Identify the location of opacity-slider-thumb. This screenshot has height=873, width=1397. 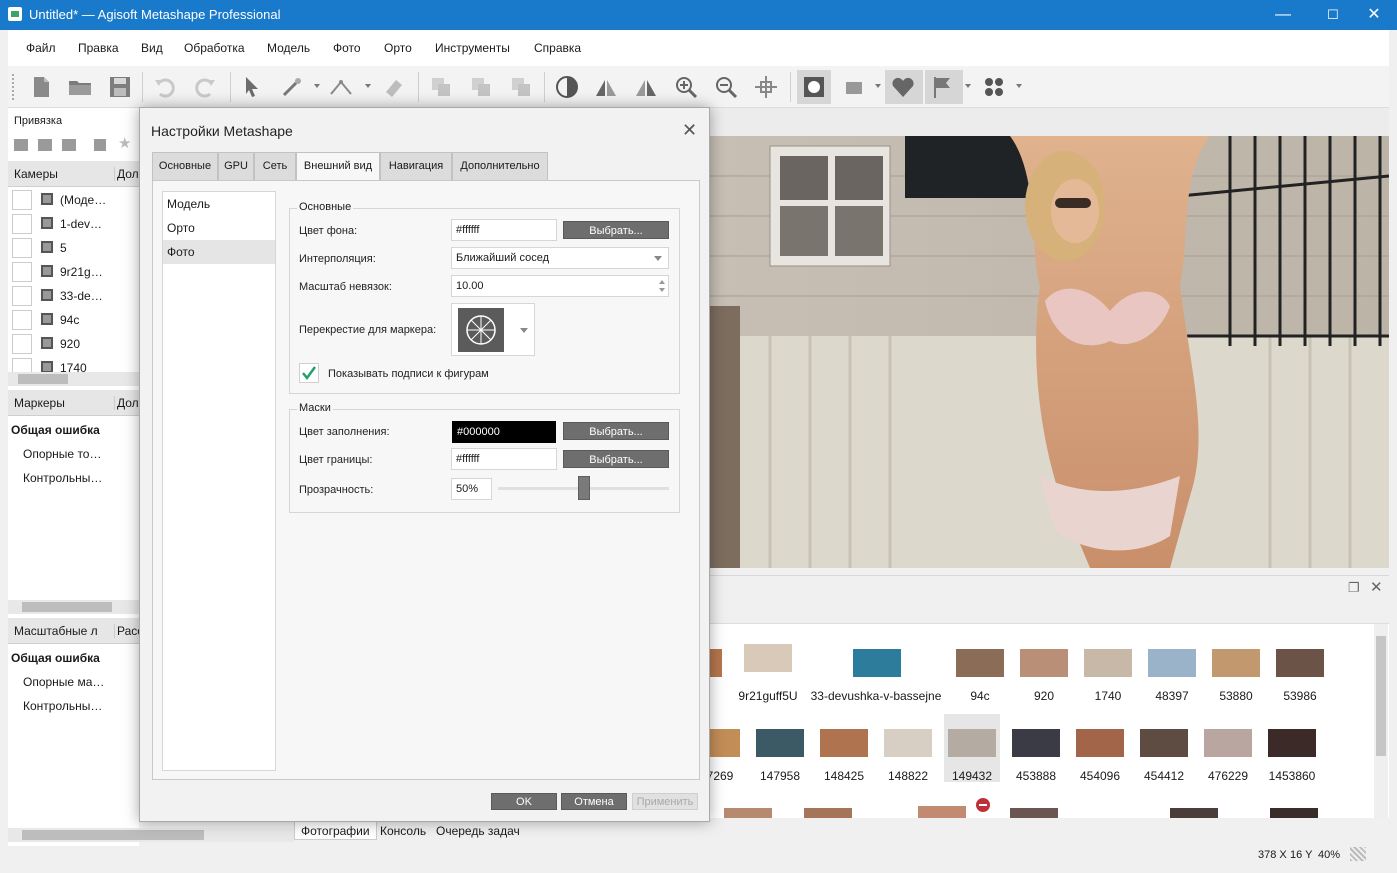
(583, 488).